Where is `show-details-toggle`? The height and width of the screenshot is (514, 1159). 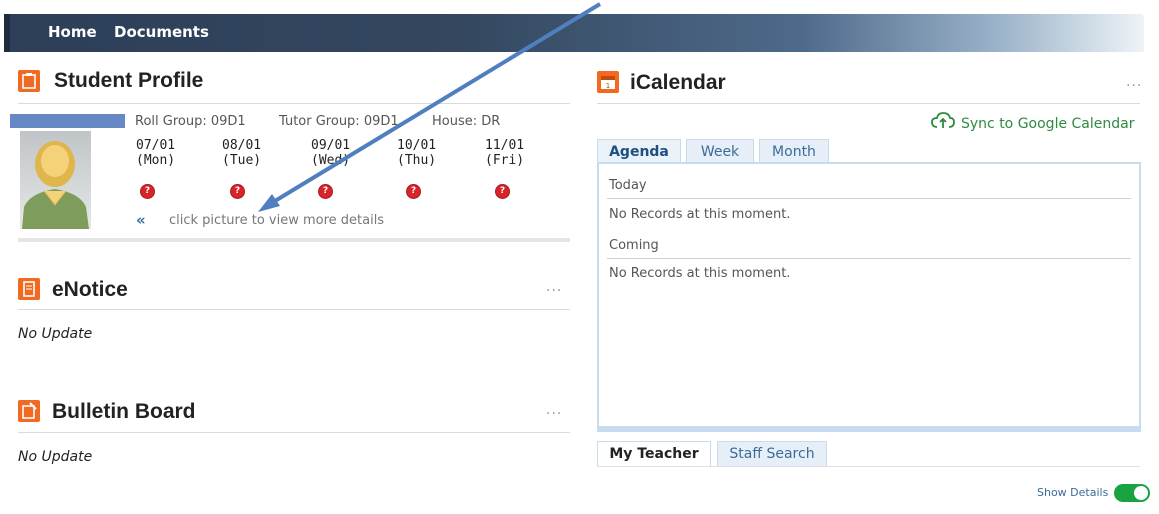
show-details-toggle is located at coordinates (1132, 493).